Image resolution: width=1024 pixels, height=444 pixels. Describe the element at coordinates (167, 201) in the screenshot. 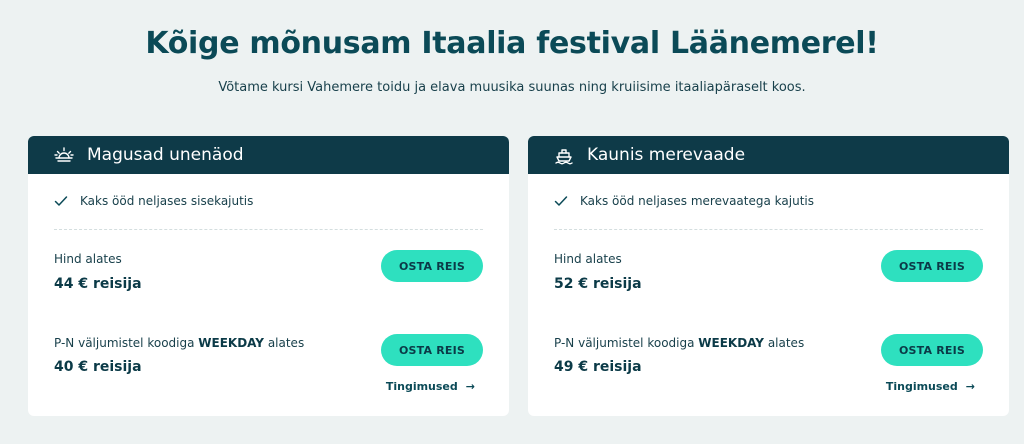

I see `feature-text: Kaks ööd neljases sisekajutis` at that location.